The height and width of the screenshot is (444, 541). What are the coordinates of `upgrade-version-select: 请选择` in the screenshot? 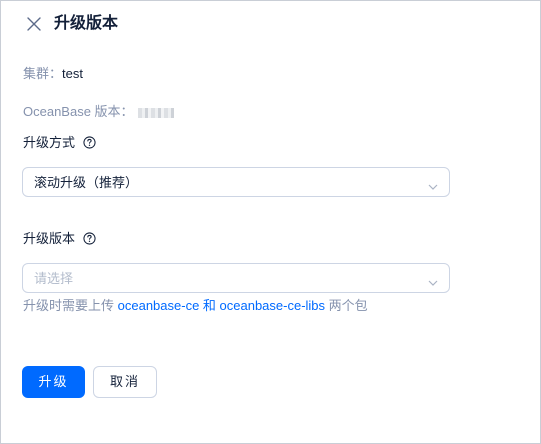 It's located at (236, 278).